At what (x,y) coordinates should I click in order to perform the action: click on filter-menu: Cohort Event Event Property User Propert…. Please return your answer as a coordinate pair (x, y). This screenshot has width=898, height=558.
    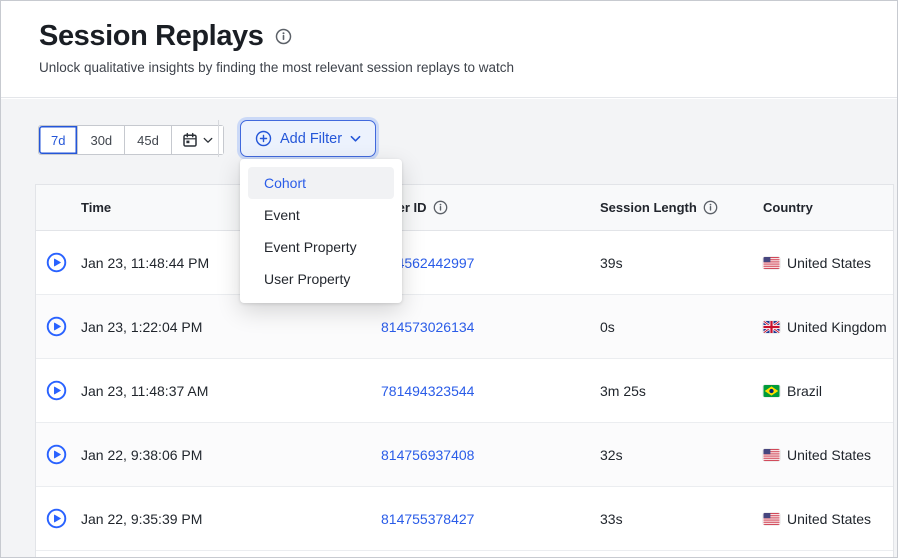
    Looking at the image, I should click on (321, 231).